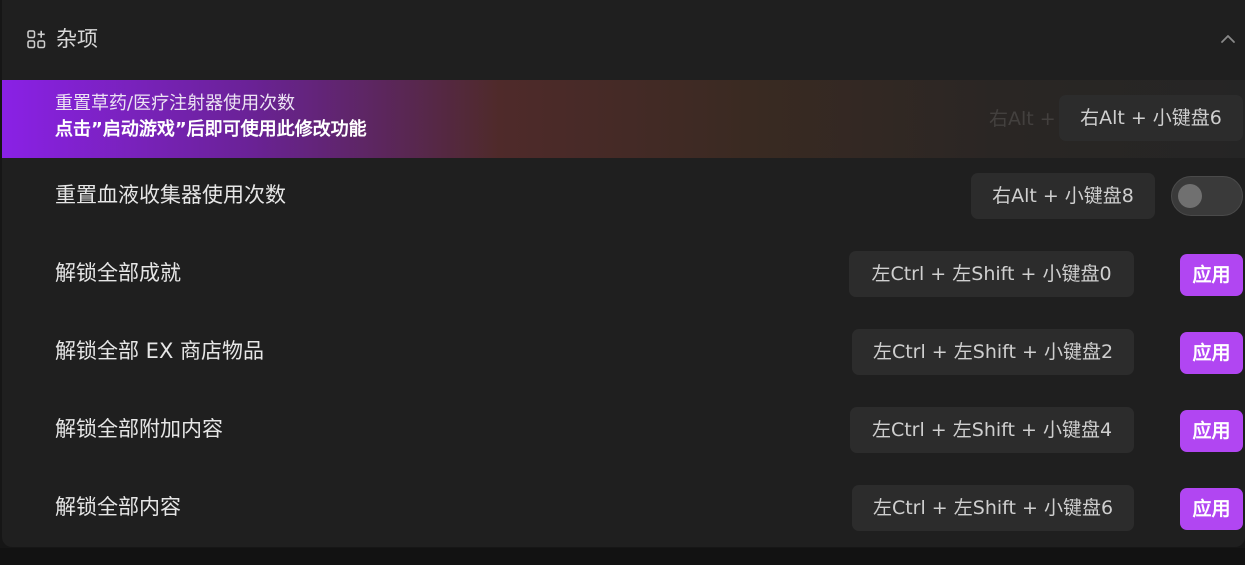 The width and height of the screenshot is (1245, 565). What do you see at coordinates (175, 103) in the screenshot?
I see `option-title: 重置草药/医疗注射器使用次数` at bounding box center [175, 103].